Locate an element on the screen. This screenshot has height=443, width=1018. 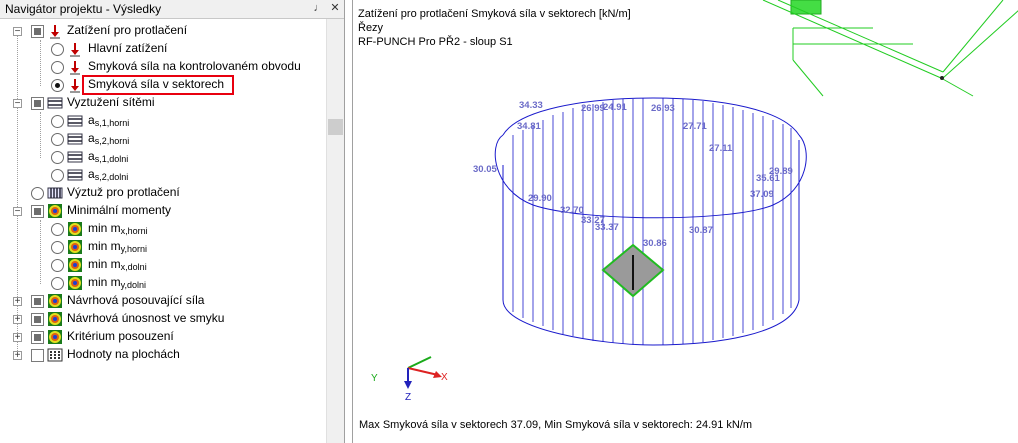
tree-item-hodnoty-na-plochach: + Hodnoty na plochách is located at coordinates (160, 355).